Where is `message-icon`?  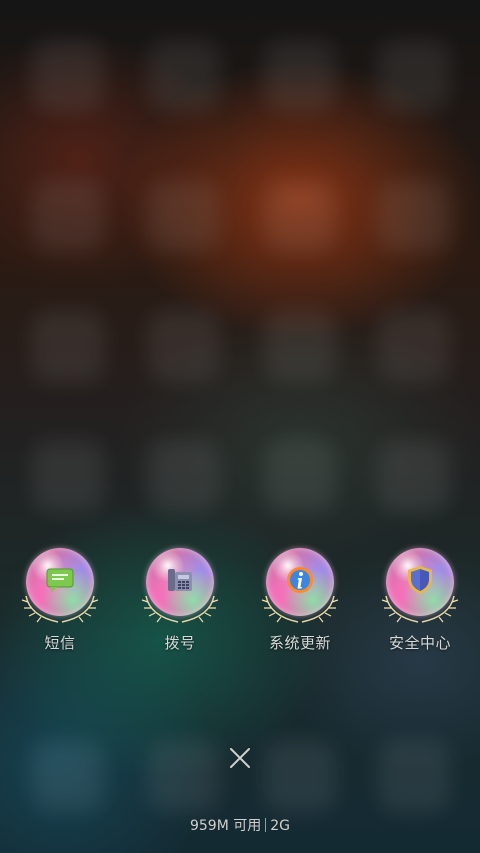
message-icon is located at coordinates (60, 580).